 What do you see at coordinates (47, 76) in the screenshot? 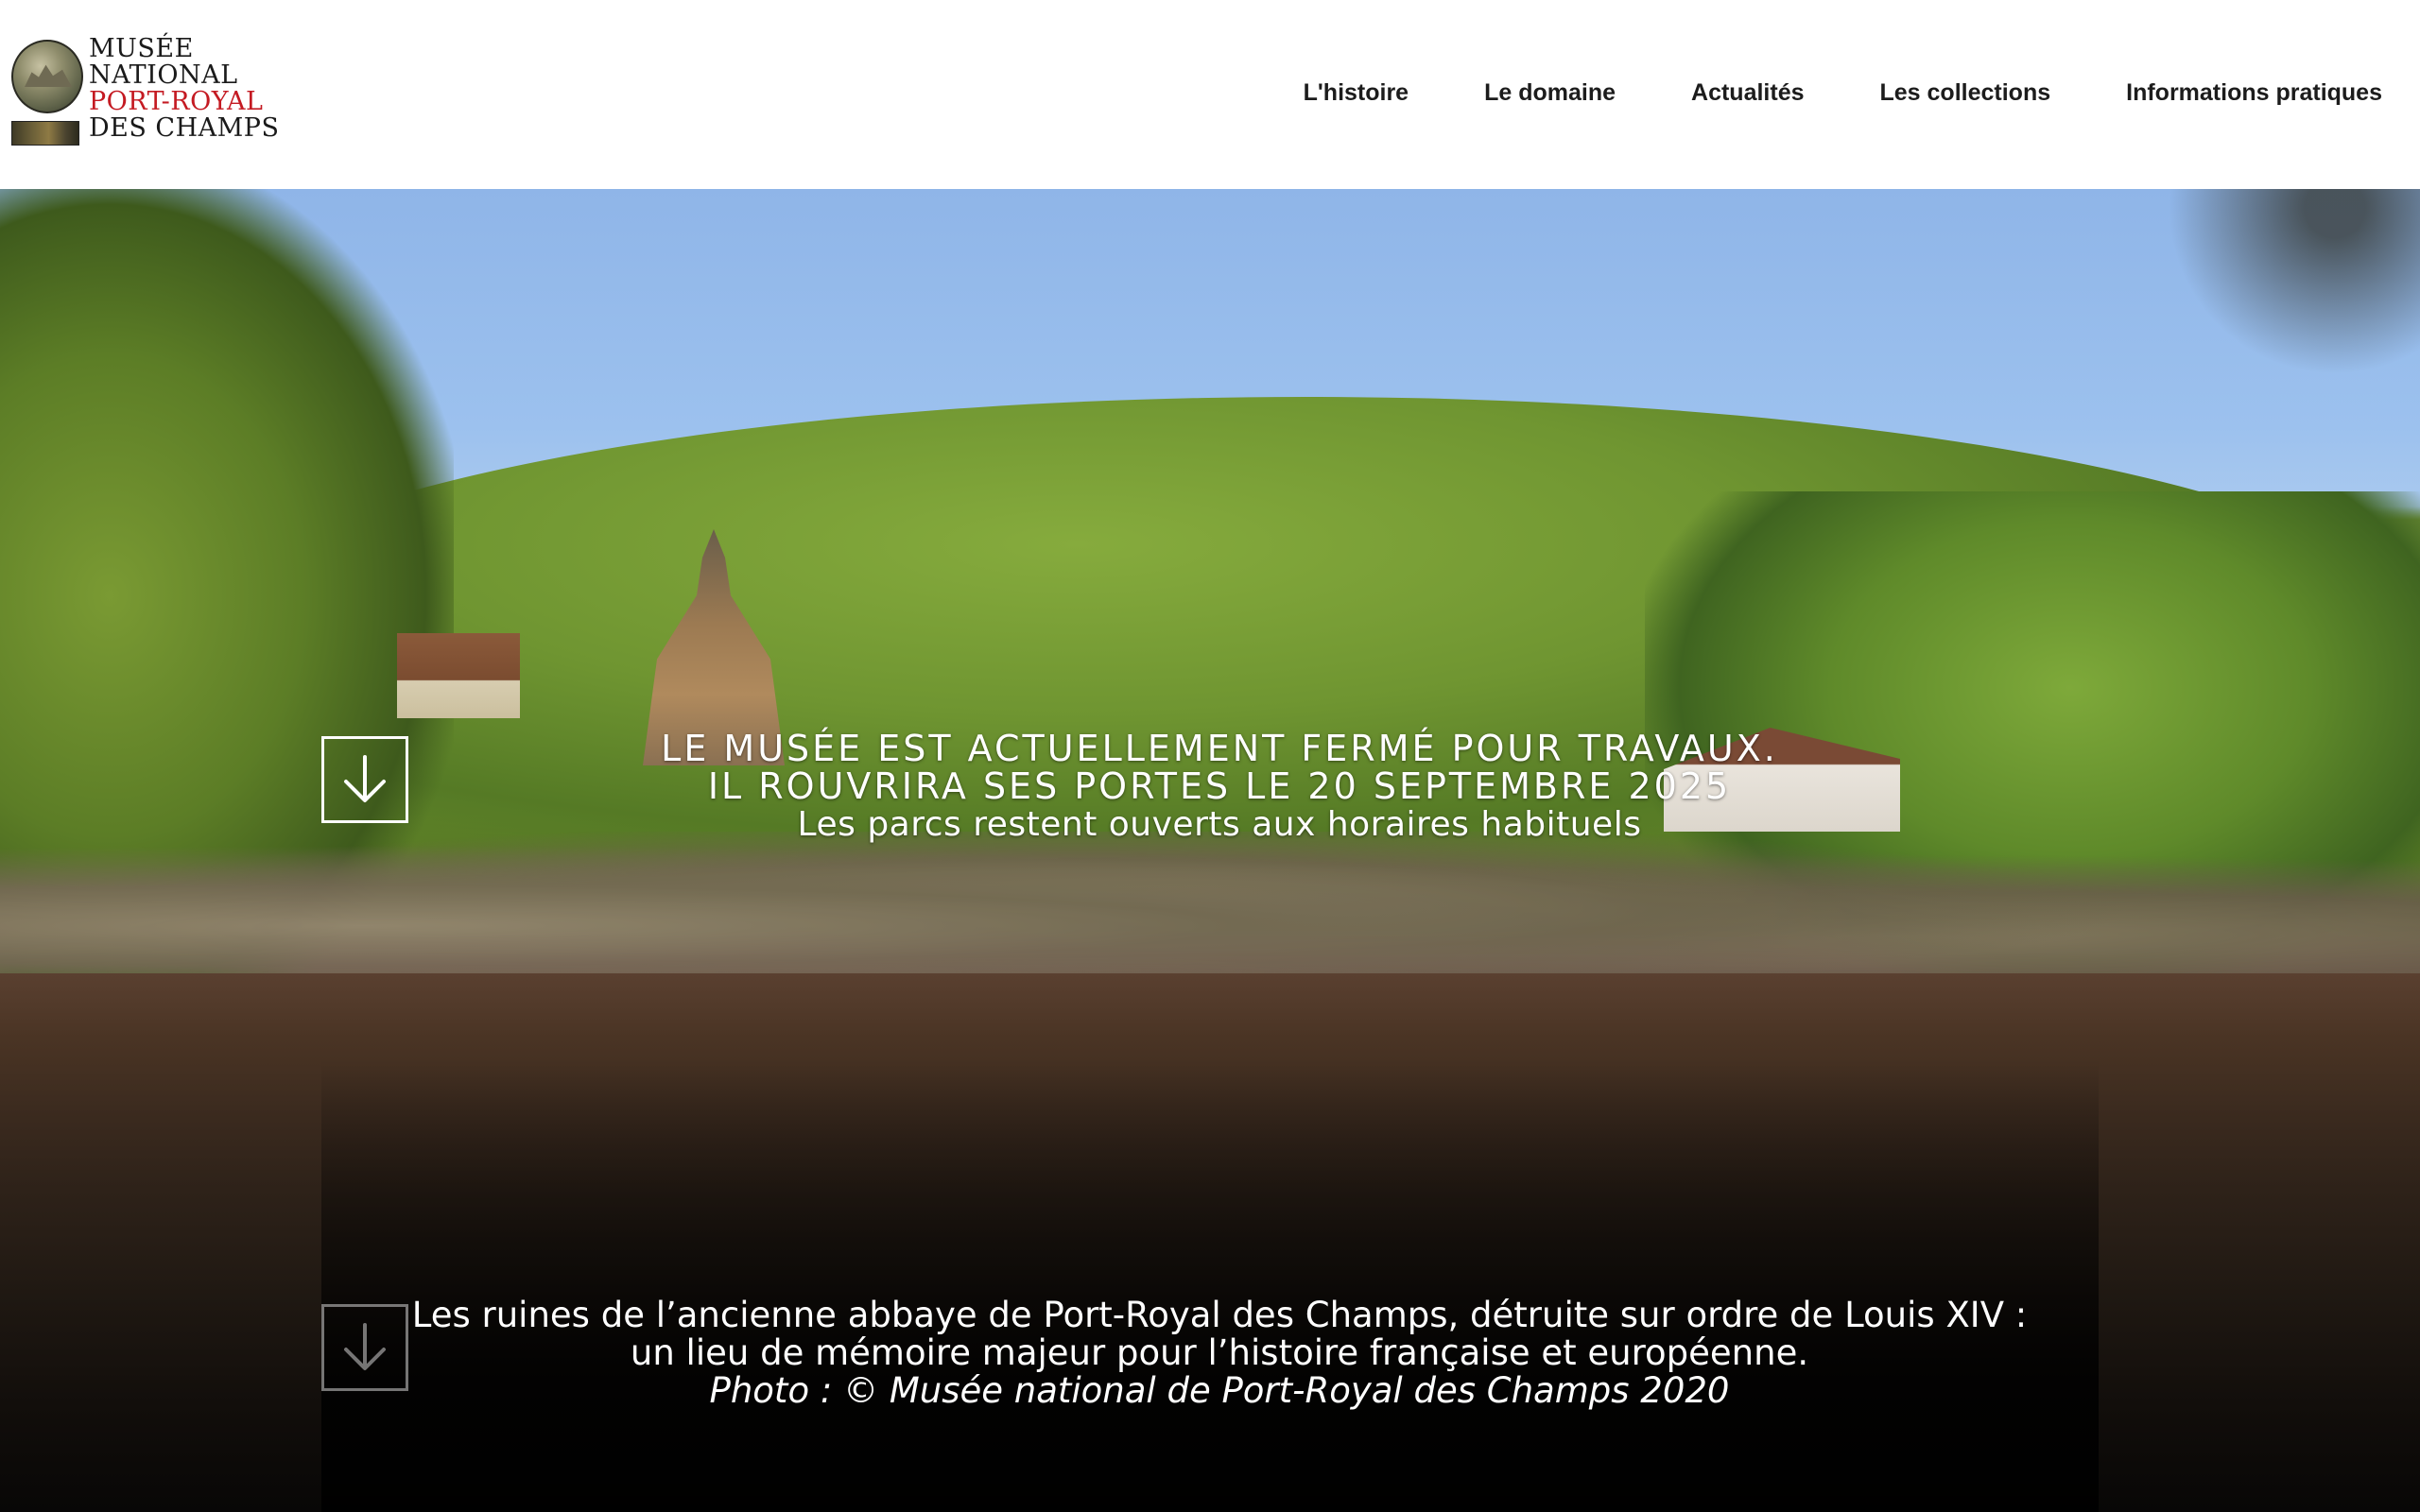
I see `abbey-medallion-icon` at bounding box center [47, 76].